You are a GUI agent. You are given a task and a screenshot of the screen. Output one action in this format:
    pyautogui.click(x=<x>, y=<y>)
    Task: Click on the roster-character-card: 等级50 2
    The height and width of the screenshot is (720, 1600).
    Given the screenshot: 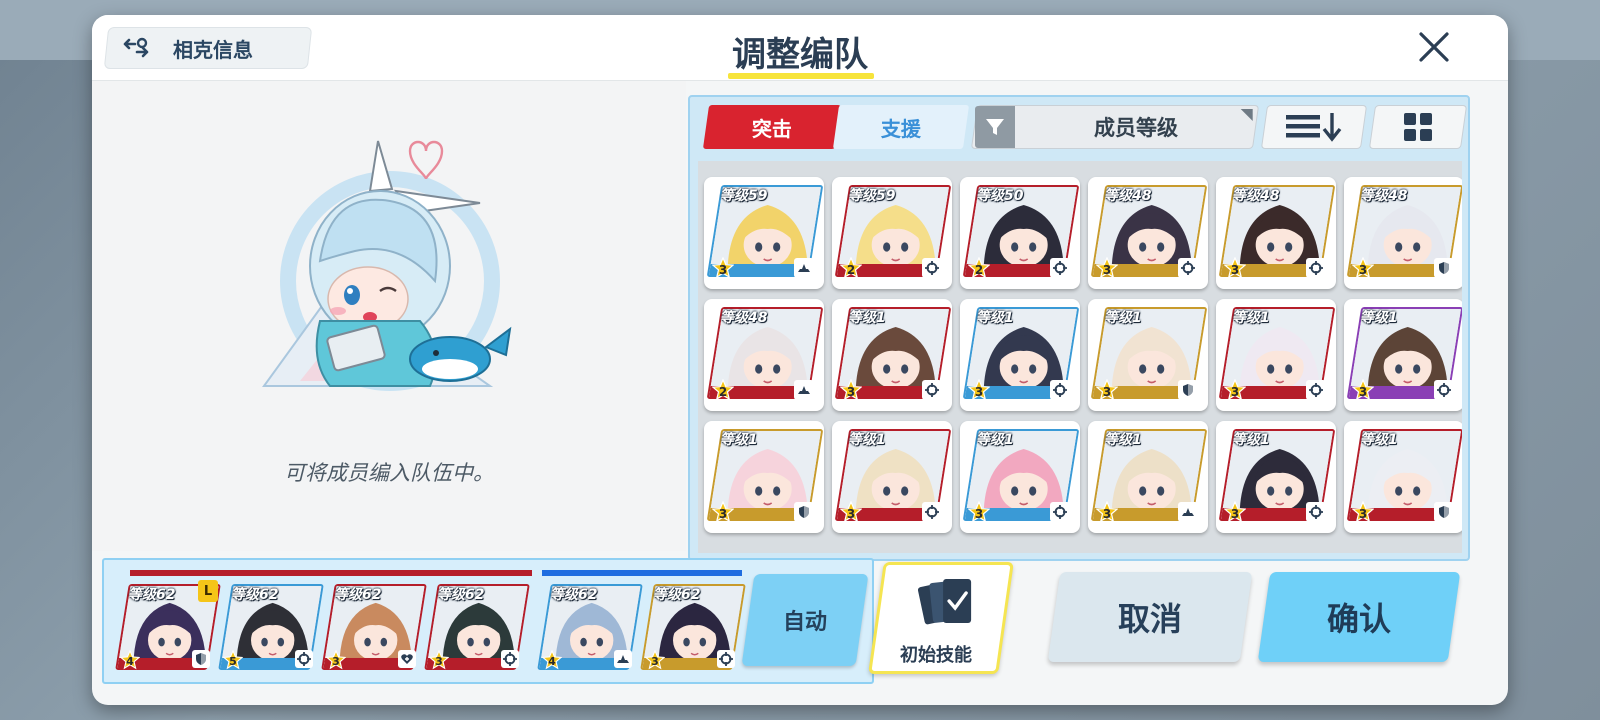 What is the action you would take?
    pyautogui.click(x=1020, y=233)
    